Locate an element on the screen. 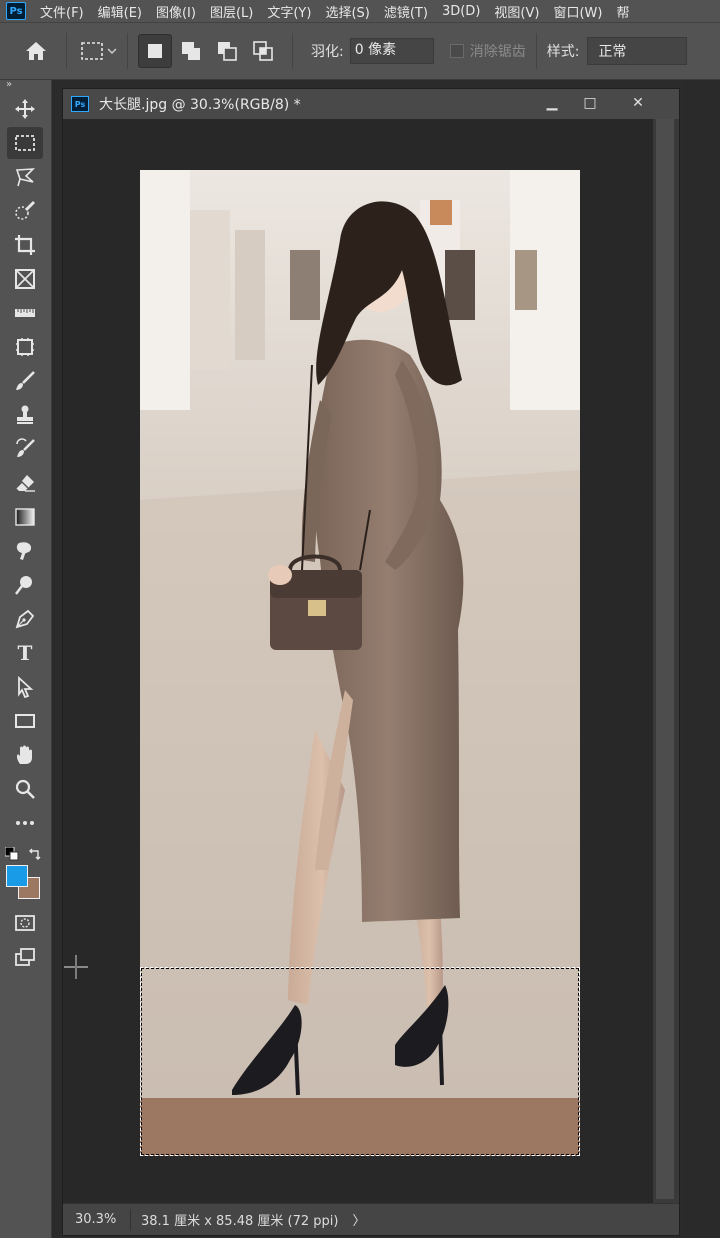 This screenshot has height=1238, width=720. tool-preset-picker is located at coordinates (99, 51).